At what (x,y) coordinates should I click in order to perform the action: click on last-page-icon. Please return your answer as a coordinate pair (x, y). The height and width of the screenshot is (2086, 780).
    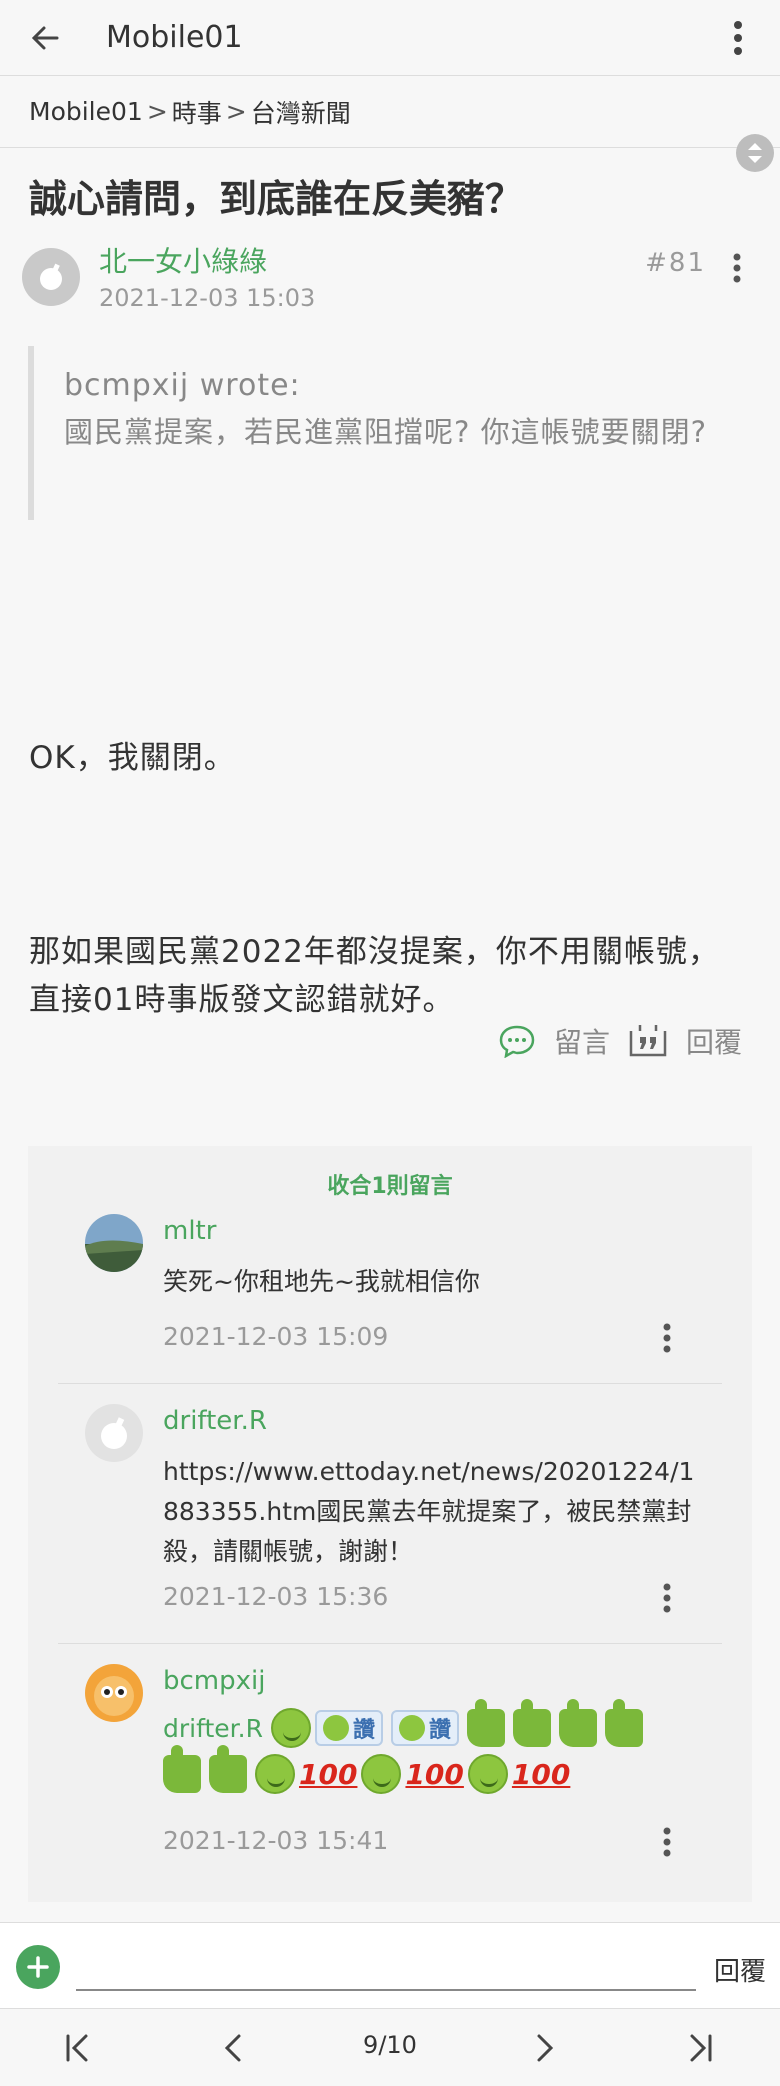
    Looking at the image, I should click on (701, 2048).